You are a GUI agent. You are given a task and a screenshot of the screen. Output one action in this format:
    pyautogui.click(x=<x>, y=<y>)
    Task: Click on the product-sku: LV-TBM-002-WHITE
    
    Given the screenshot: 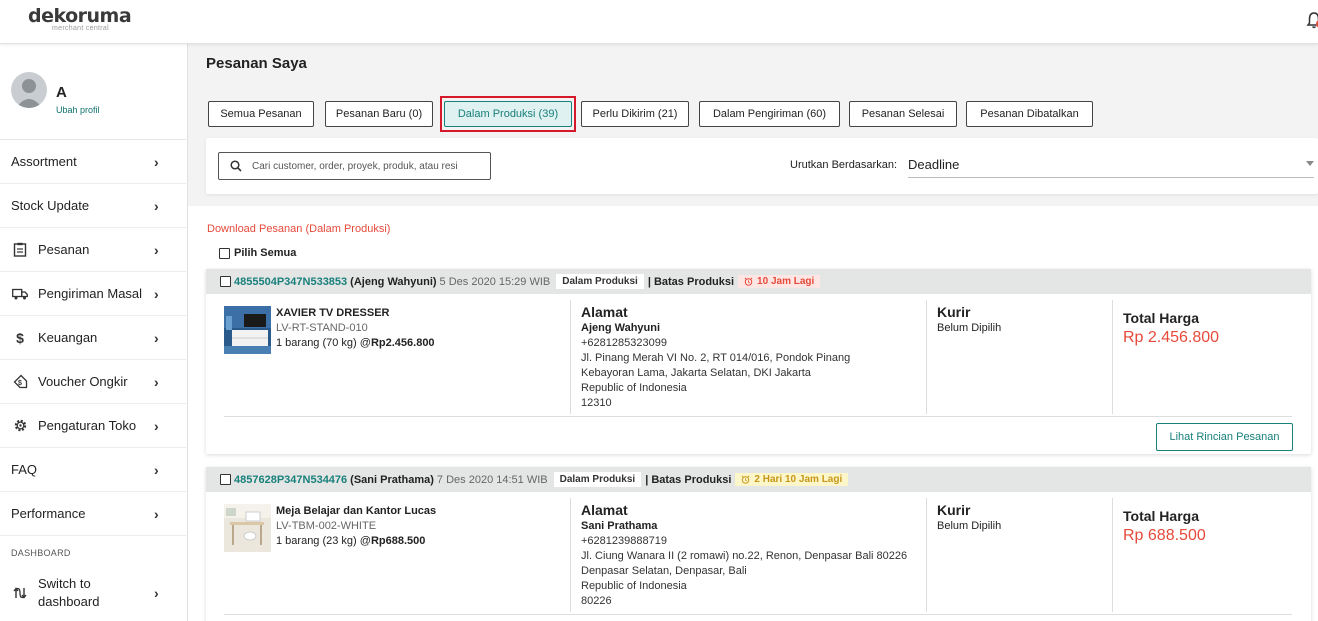 What is the action you would take?
    pyautogui.click(x=326, y=526)
    